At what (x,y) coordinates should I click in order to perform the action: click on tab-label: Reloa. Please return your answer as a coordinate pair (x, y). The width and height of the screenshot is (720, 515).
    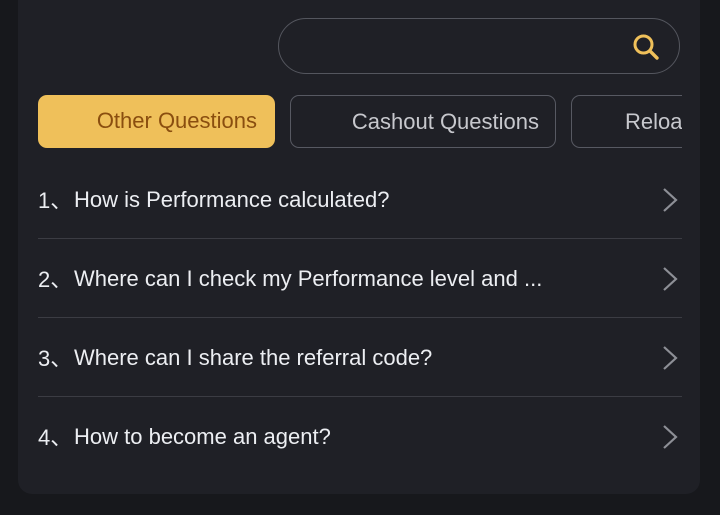
    Looking at the image, I should click on (653, 121).